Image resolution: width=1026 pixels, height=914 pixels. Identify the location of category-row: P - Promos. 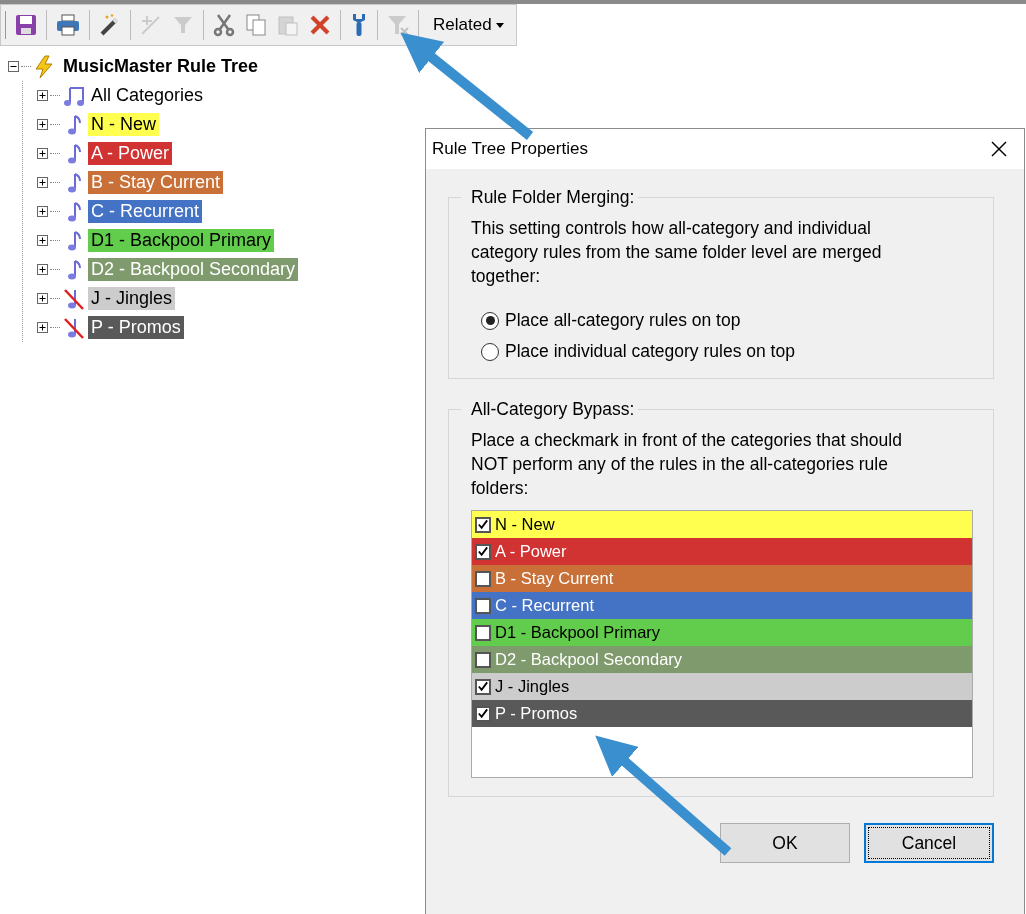
(722, 713).